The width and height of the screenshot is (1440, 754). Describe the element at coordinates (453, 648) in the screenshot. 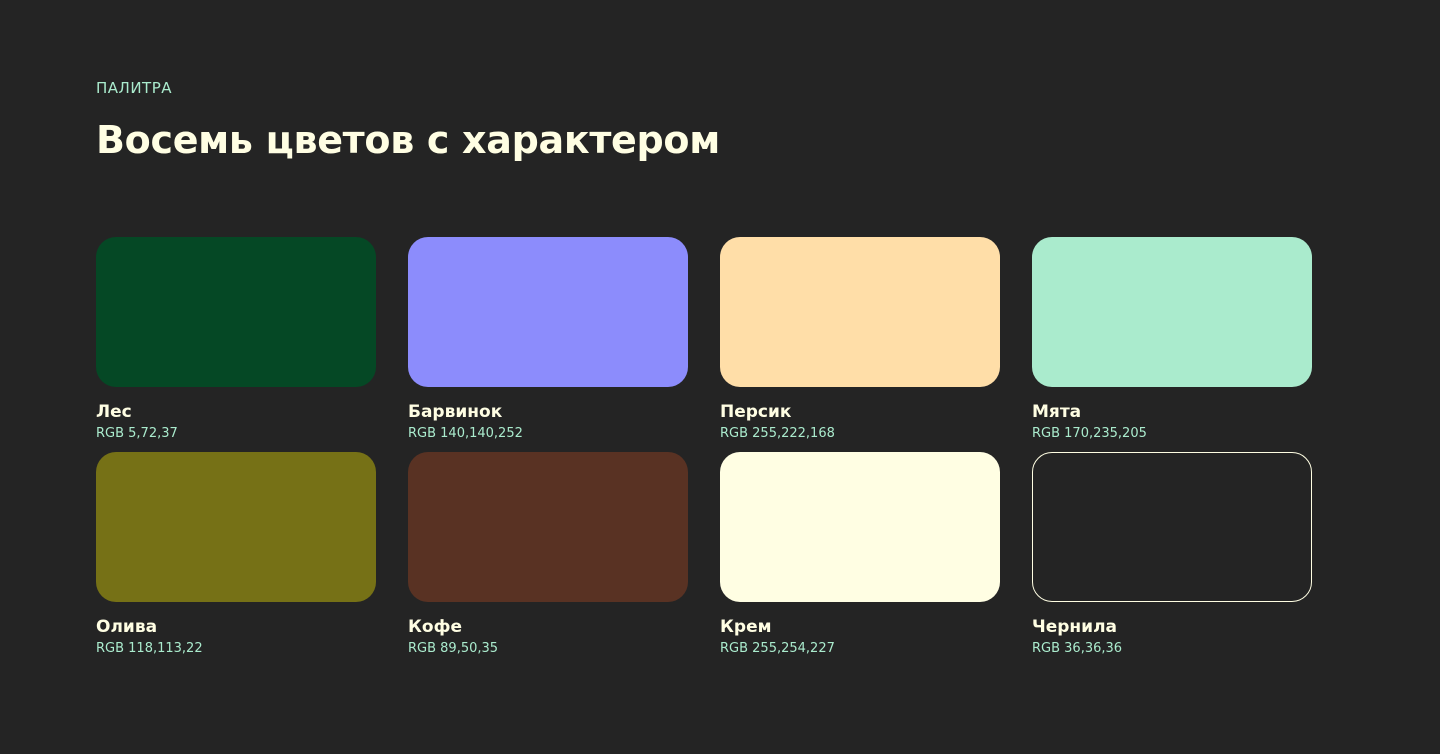

I see `swatch-rgb: RGB 89,50,35` at that location.